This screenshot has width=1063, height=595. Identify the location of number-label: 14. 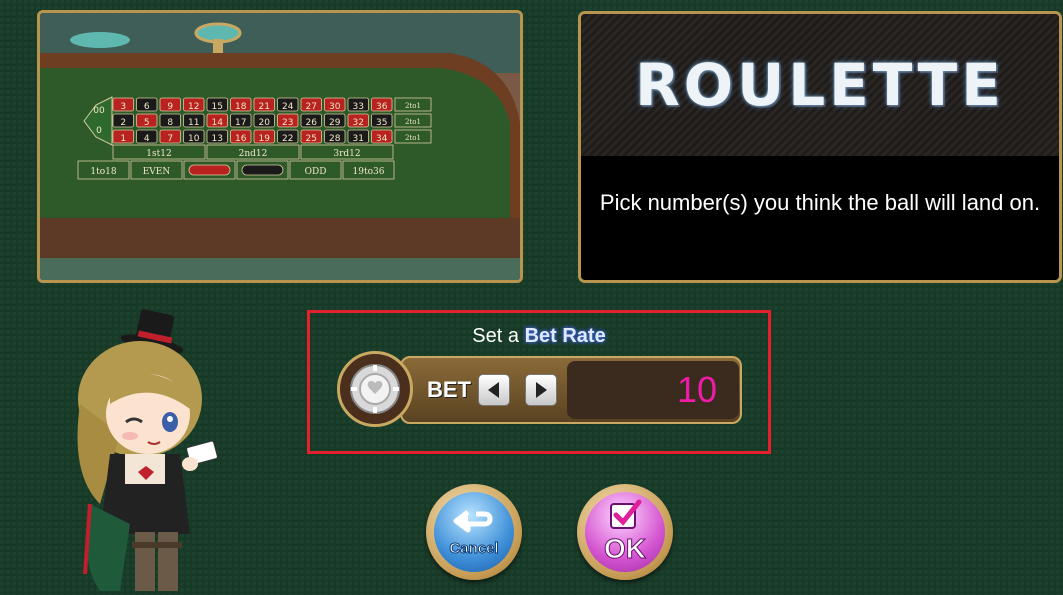
(218, 123).